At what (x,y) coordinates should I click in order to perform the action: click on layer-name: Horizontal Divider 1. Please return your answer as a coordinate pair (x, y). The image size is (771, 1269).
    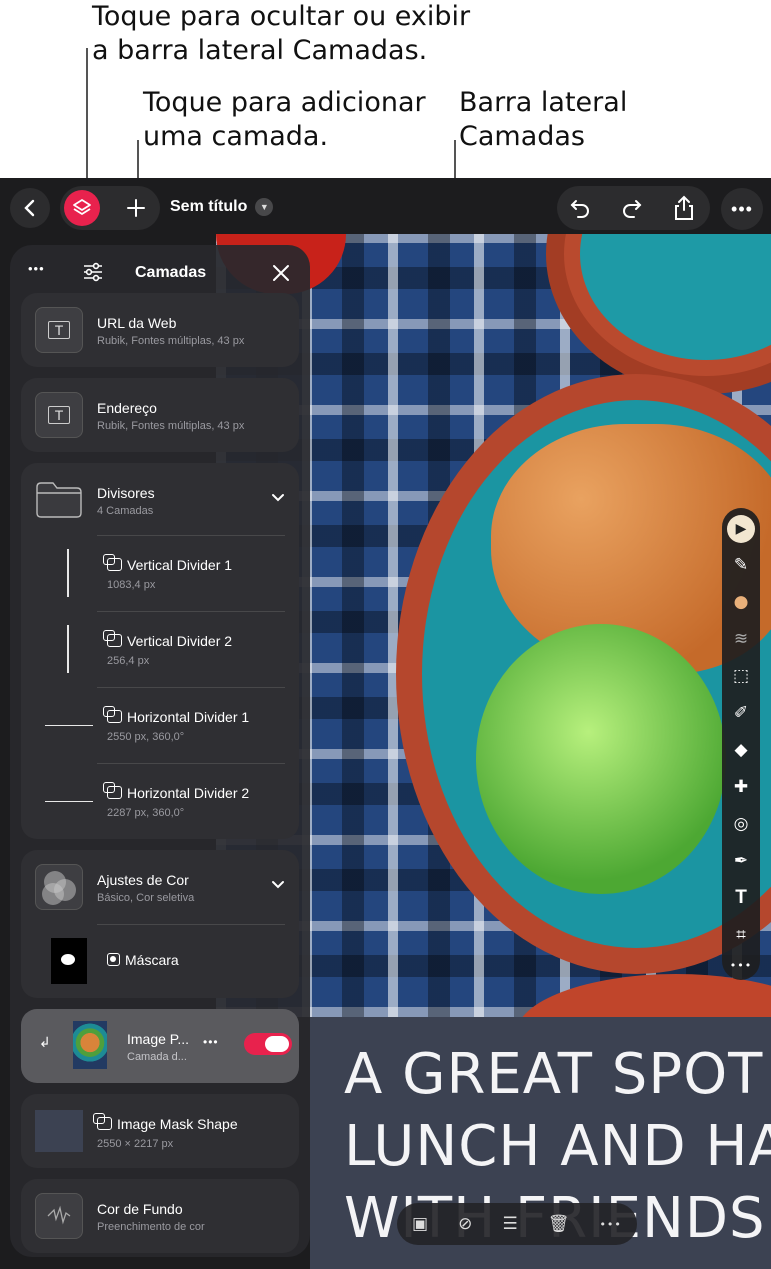
    Looking at the image, I should click on (176, 715).